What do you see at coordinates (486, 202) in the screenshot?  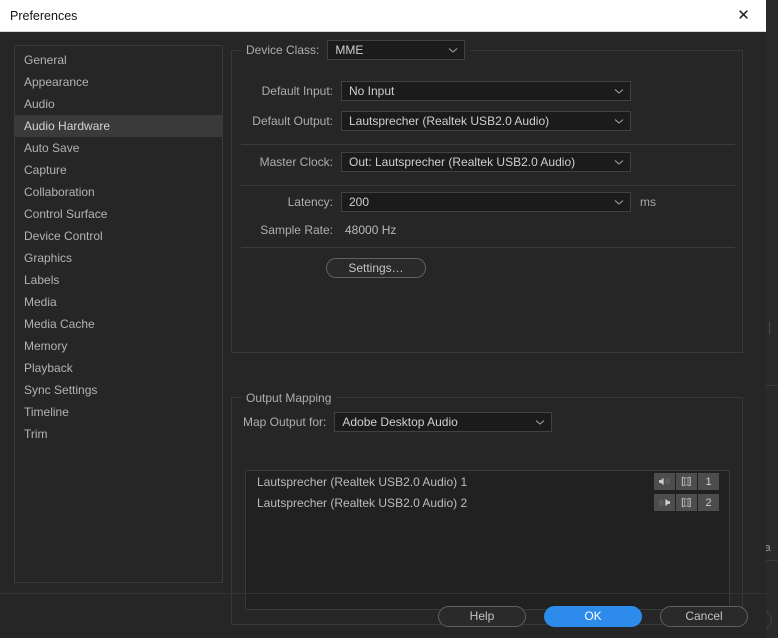 I see `latency-select: 200` at bounding box center [486, 202].